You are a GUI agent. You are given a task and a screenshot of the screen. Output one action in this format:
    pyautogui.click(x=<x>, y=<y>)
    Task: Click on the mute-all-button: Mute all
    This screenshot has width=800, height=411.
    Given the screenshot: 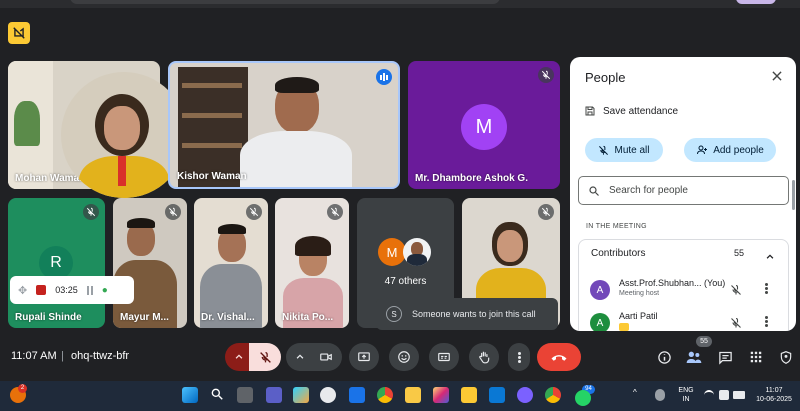 What is the action you would take?
    pyautogui.click(x=624, y=150)
    